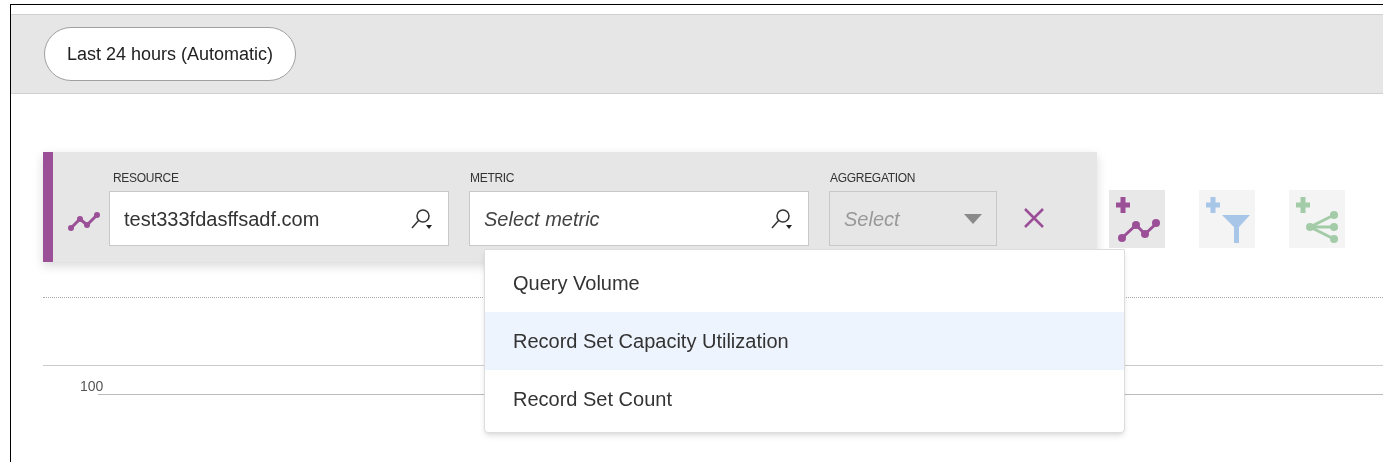  What do you see at coordinates (493, 178) in the screenshot?
I see `field-label: METRIC` at bounding box center [493, 178].